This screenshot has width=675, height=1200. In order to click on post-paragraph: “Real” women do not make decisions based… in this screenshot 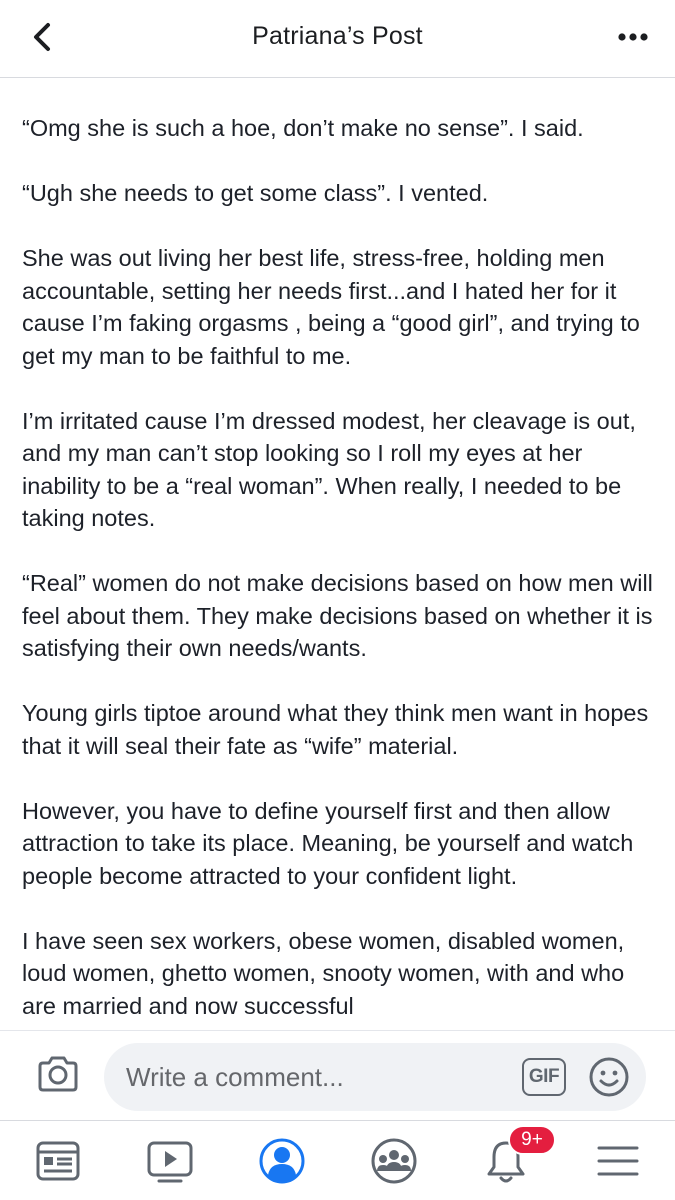, I will do `click(337, 615)`.